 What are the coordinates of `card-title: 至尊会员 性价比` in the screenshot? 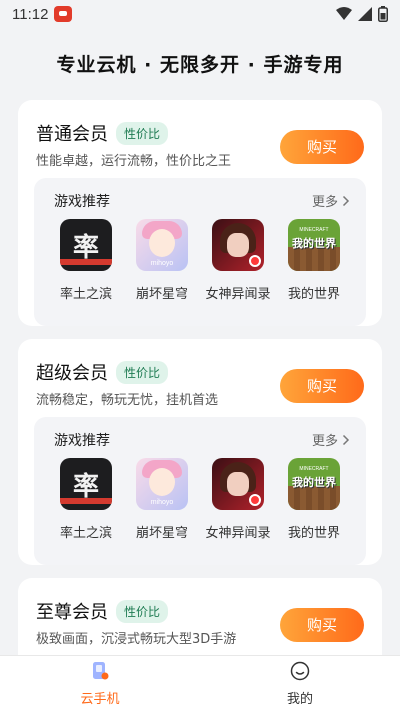 It's located at (102, 611).